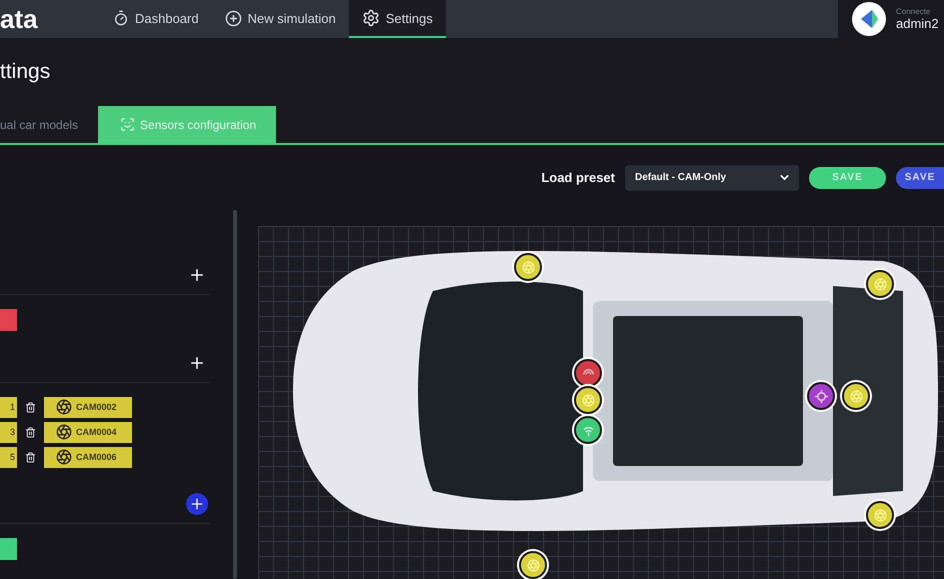 The height and width of the screenshot is (579, 944). Describe the element at coordinates (88, 457) in the screenshot. I see `camera-chip: CAM0006` at that location.